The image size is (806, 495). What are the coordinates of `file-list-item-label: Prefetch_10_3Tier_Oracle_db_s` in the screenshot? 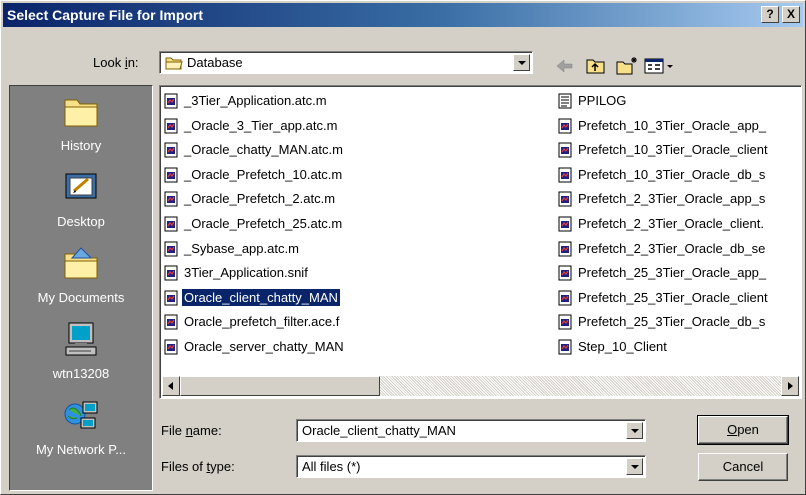 It's located at (672, 174).